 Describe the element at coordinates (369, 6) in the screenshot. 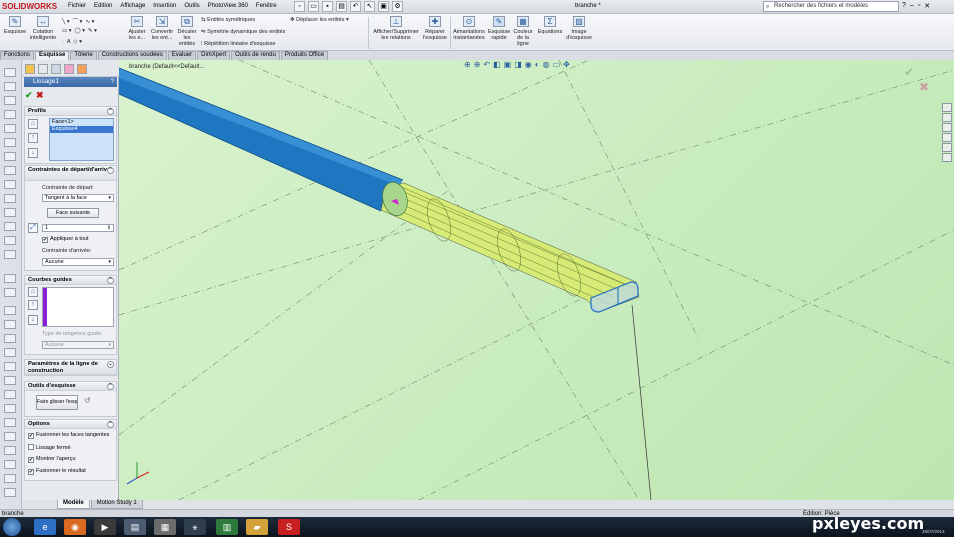

I see `select-icon: ↖` at that location.